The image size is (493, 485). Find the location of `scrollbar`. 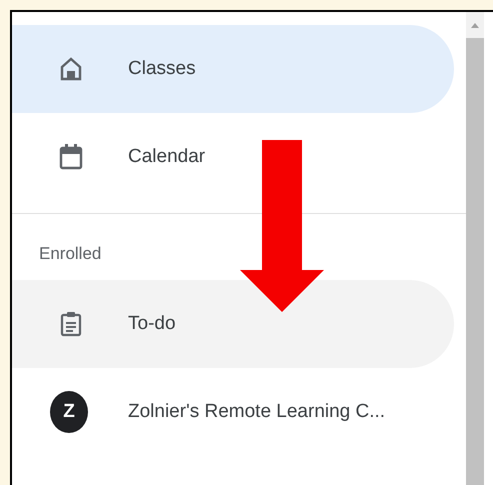

scrollbar is located at coordinates (475, 248).